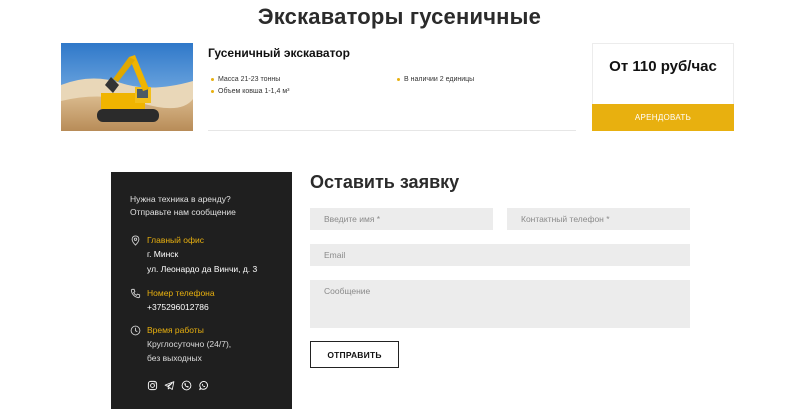  What do you see at coordinates (500, 304) in the screenshot?
I see `message-field` at bounding box center [500, 304].